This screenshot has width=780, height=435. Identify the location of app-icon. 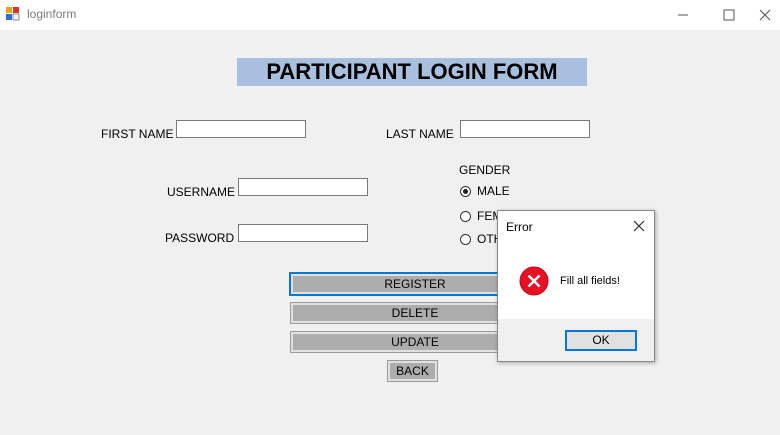
(13, 14).